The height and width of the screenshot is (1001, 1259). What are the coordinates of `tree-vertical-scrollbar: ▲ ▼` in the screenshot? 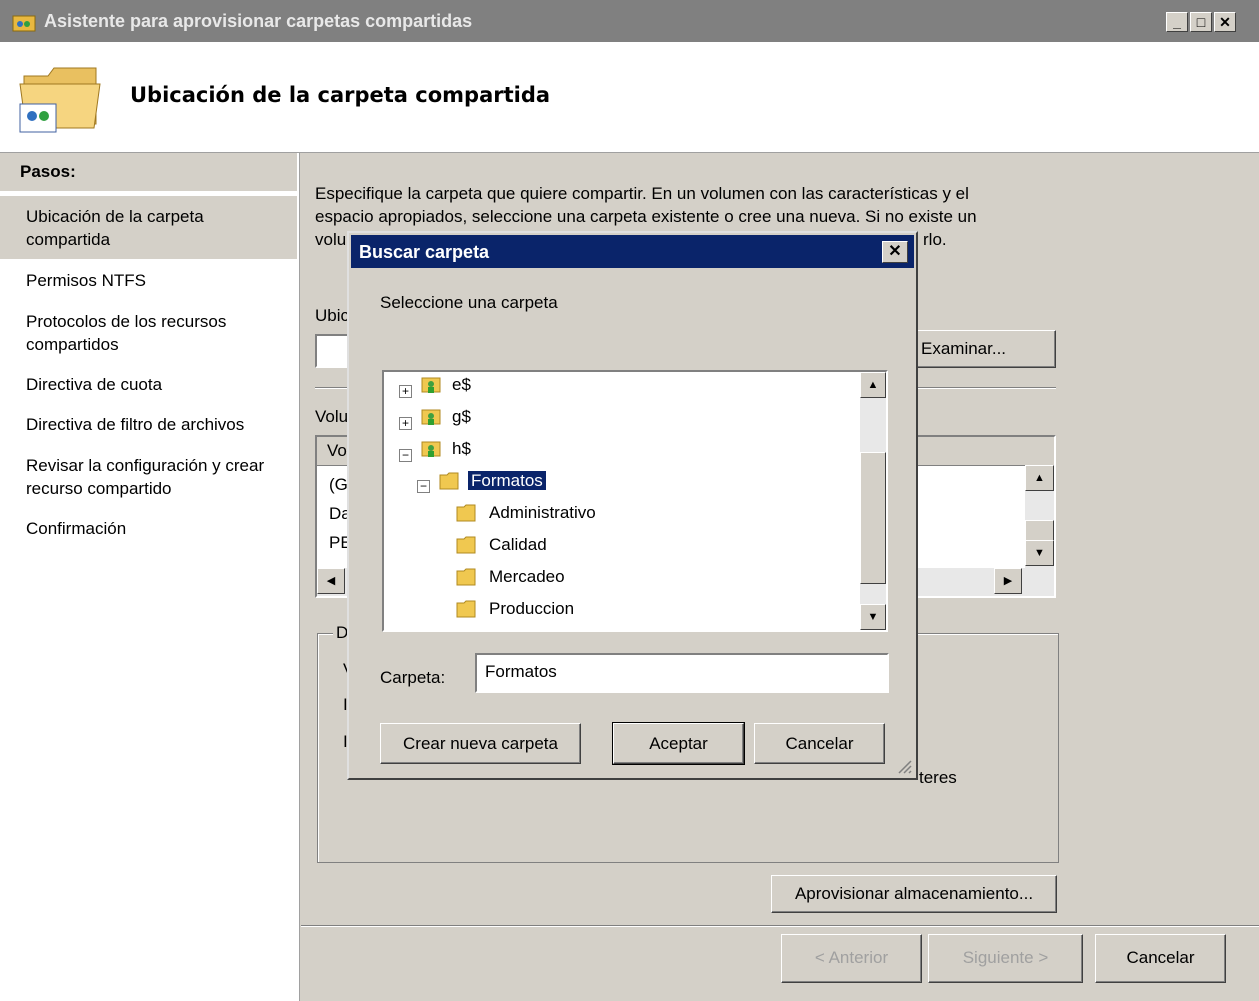 It's located at (873, 501).